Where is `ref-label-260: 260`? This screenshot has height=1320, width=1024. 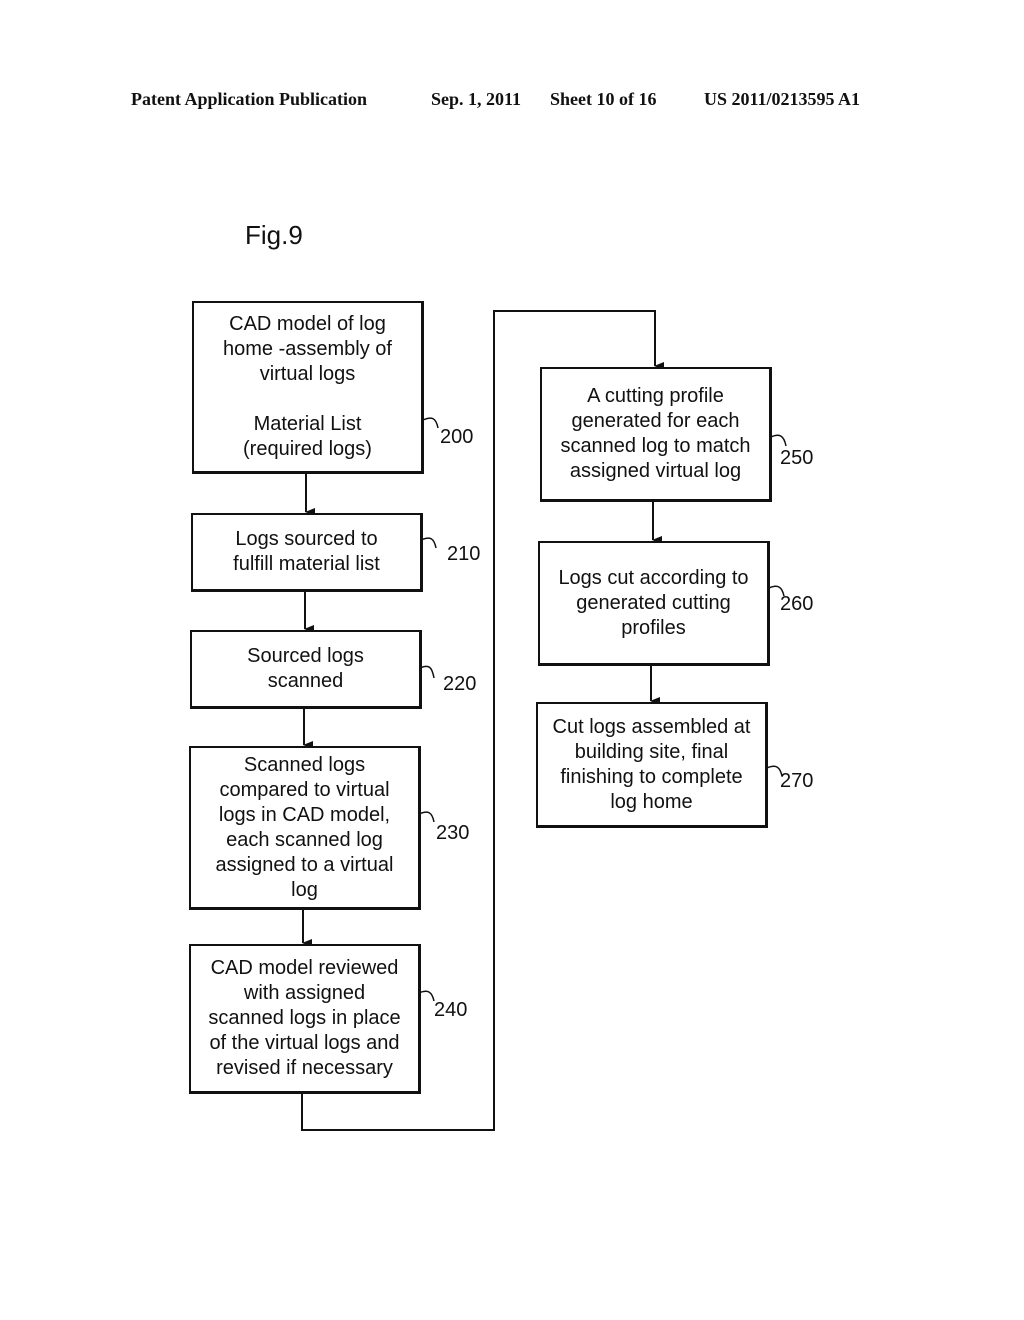 ref-label-260: 260 is located at coordinates (797, 604).